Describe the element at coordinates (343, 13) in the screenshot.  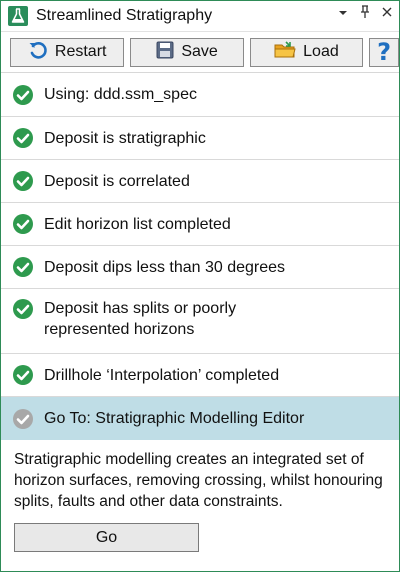
I see `dropdown-arrow-icon` at that location.